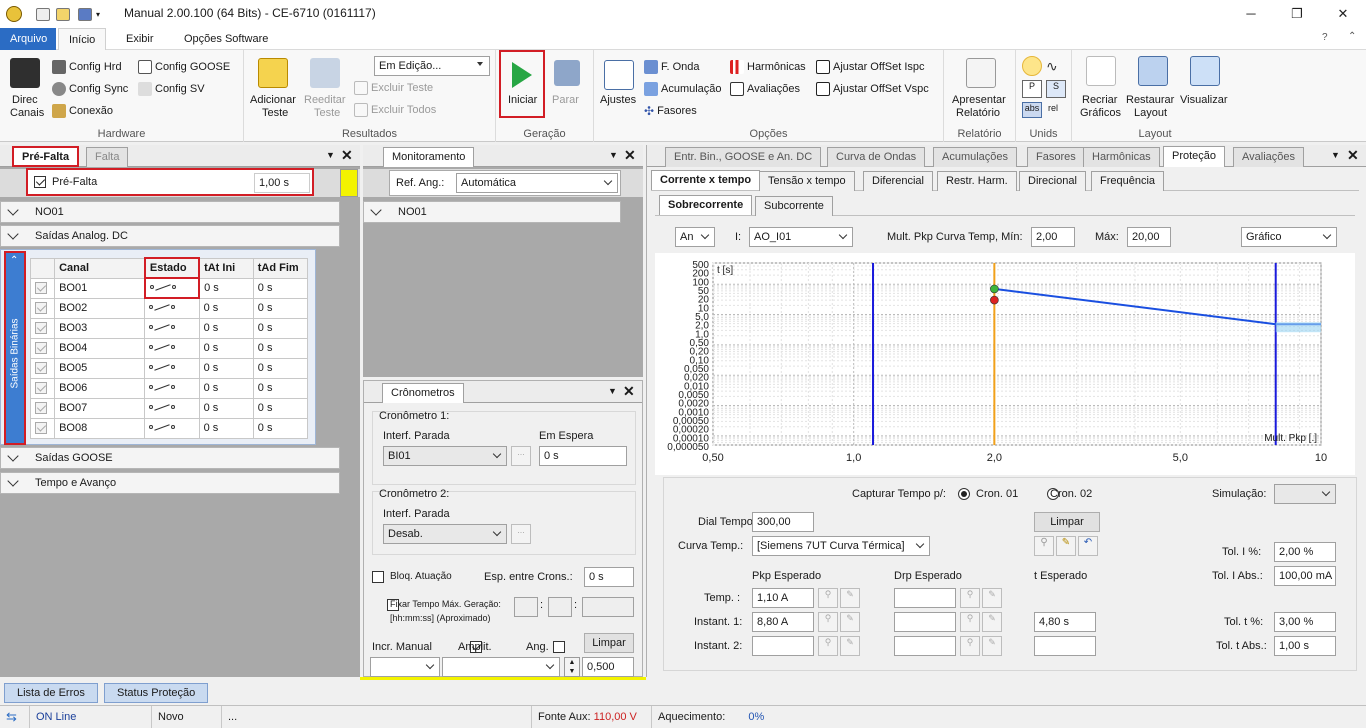 Image resolution: width=1366 pixels, height=728 pixels. I want to click on report-icon, so click(981, 73).